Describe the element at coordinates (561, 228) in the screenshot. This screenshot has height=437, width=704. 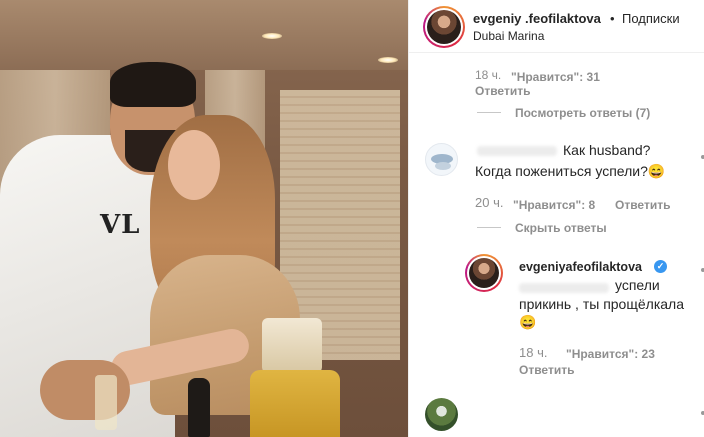
I see `hide-replies-button: Скрыть ответы` at that location.